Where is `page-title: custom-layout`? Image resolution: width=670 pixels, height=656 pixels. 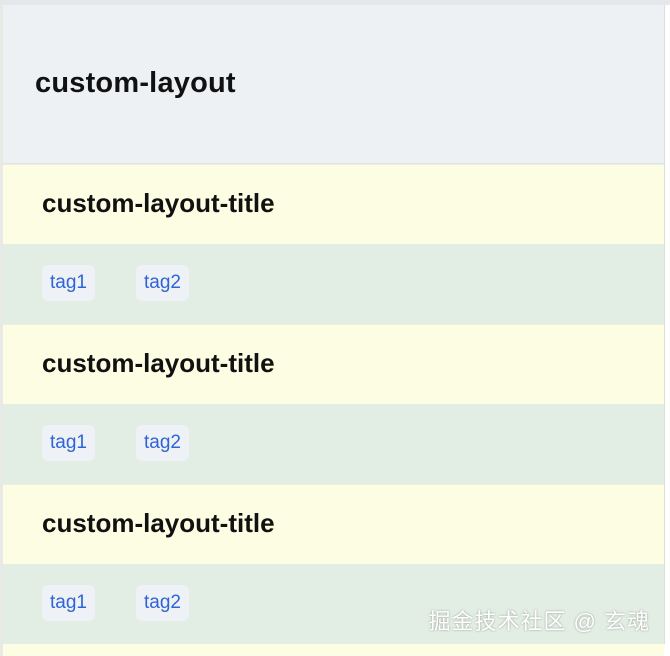
page-title: custom-layout is located at coordinates (135, 83).